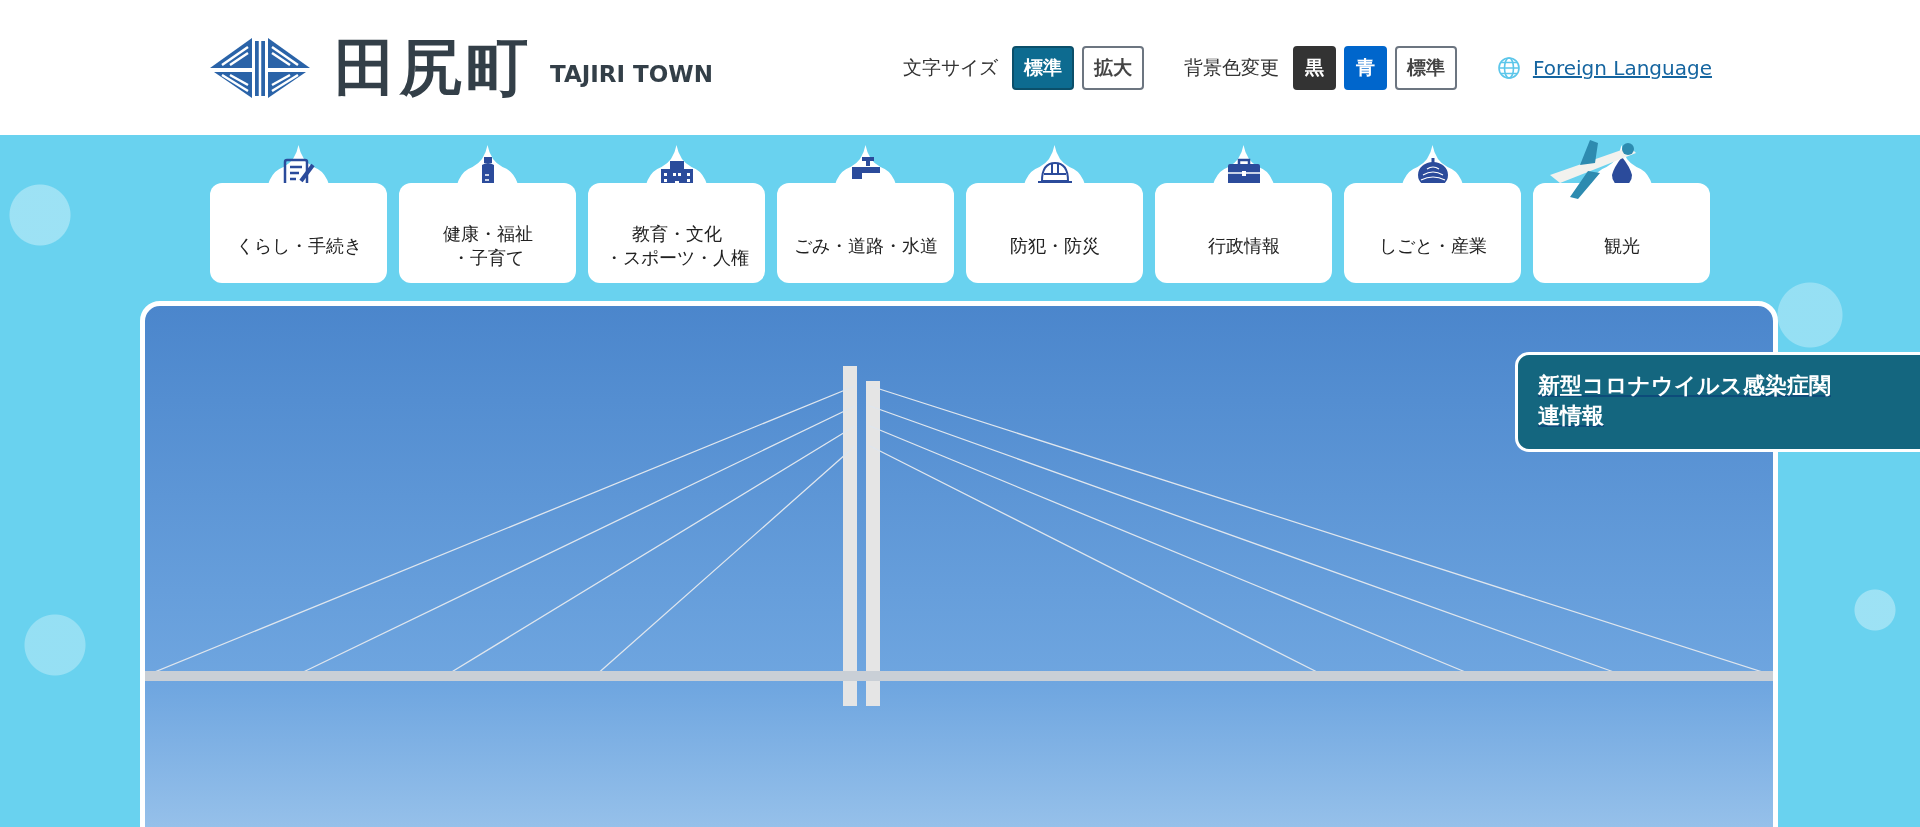 The image size is (1920, 827). I want to click on covid-info-banner: 新型コロナウイルス感染症関連情報, so click(1717, 402).